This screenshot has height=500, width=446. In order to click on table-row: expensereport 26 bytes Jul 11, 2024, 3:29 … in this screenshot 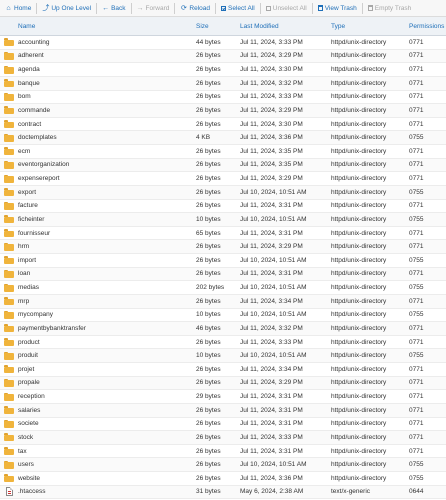, I will do `click(223, 179)`.